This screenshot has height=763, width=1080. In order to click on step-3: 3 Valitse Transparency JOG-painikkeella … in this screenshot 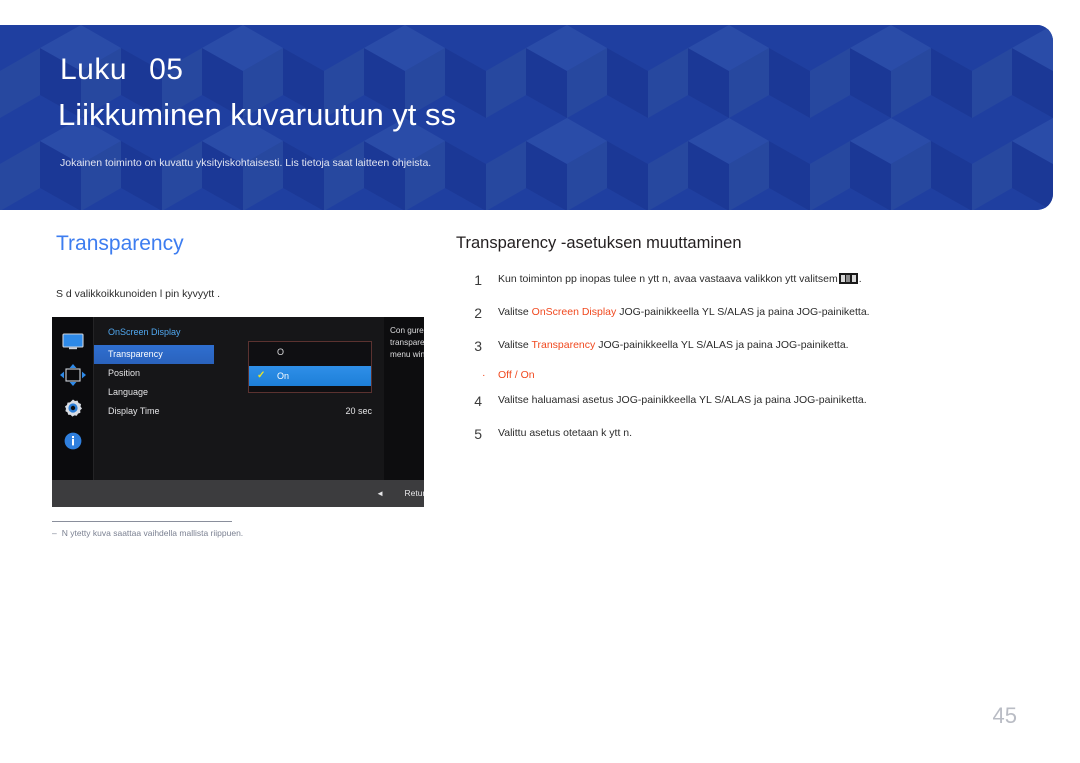, I will do `click(736, 350)`.